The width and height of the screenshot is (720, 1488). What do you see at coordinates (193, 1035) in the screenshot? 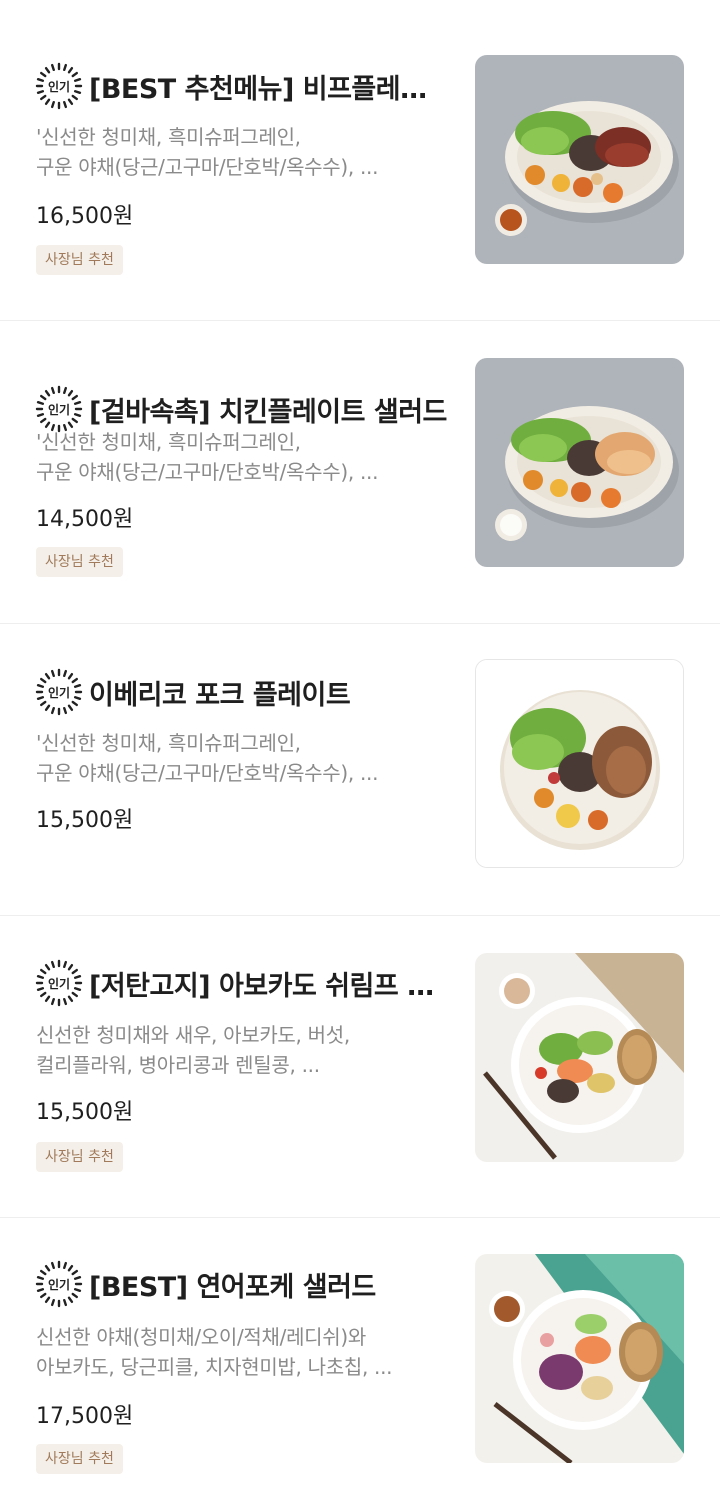
I see `item-description-line: 신선한 청미채와 새우, 아보카도, 버섯,` at bounding box center [193, 1035].